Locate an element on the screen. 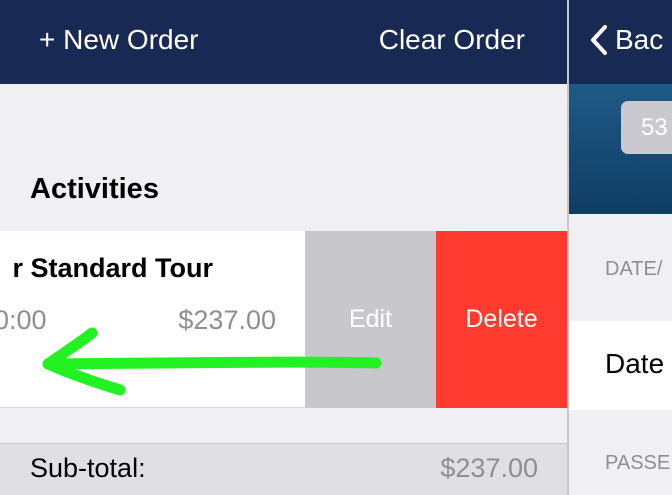 This screenshot has height=495, width=672. passengers-section-label: PASSE is located at coordinates (638, 463).